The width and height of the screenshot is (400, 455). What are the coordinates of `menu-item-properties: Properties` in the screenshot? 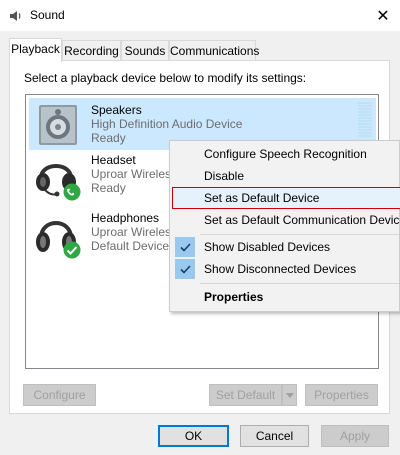 It's located at (286, 297).